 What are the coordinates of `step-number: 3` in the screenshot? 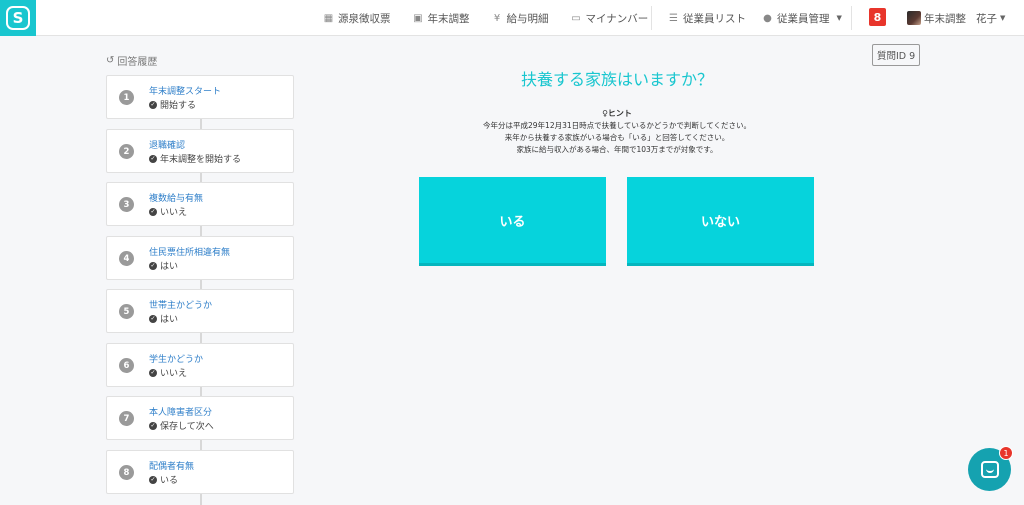 It's located at (126, 204).